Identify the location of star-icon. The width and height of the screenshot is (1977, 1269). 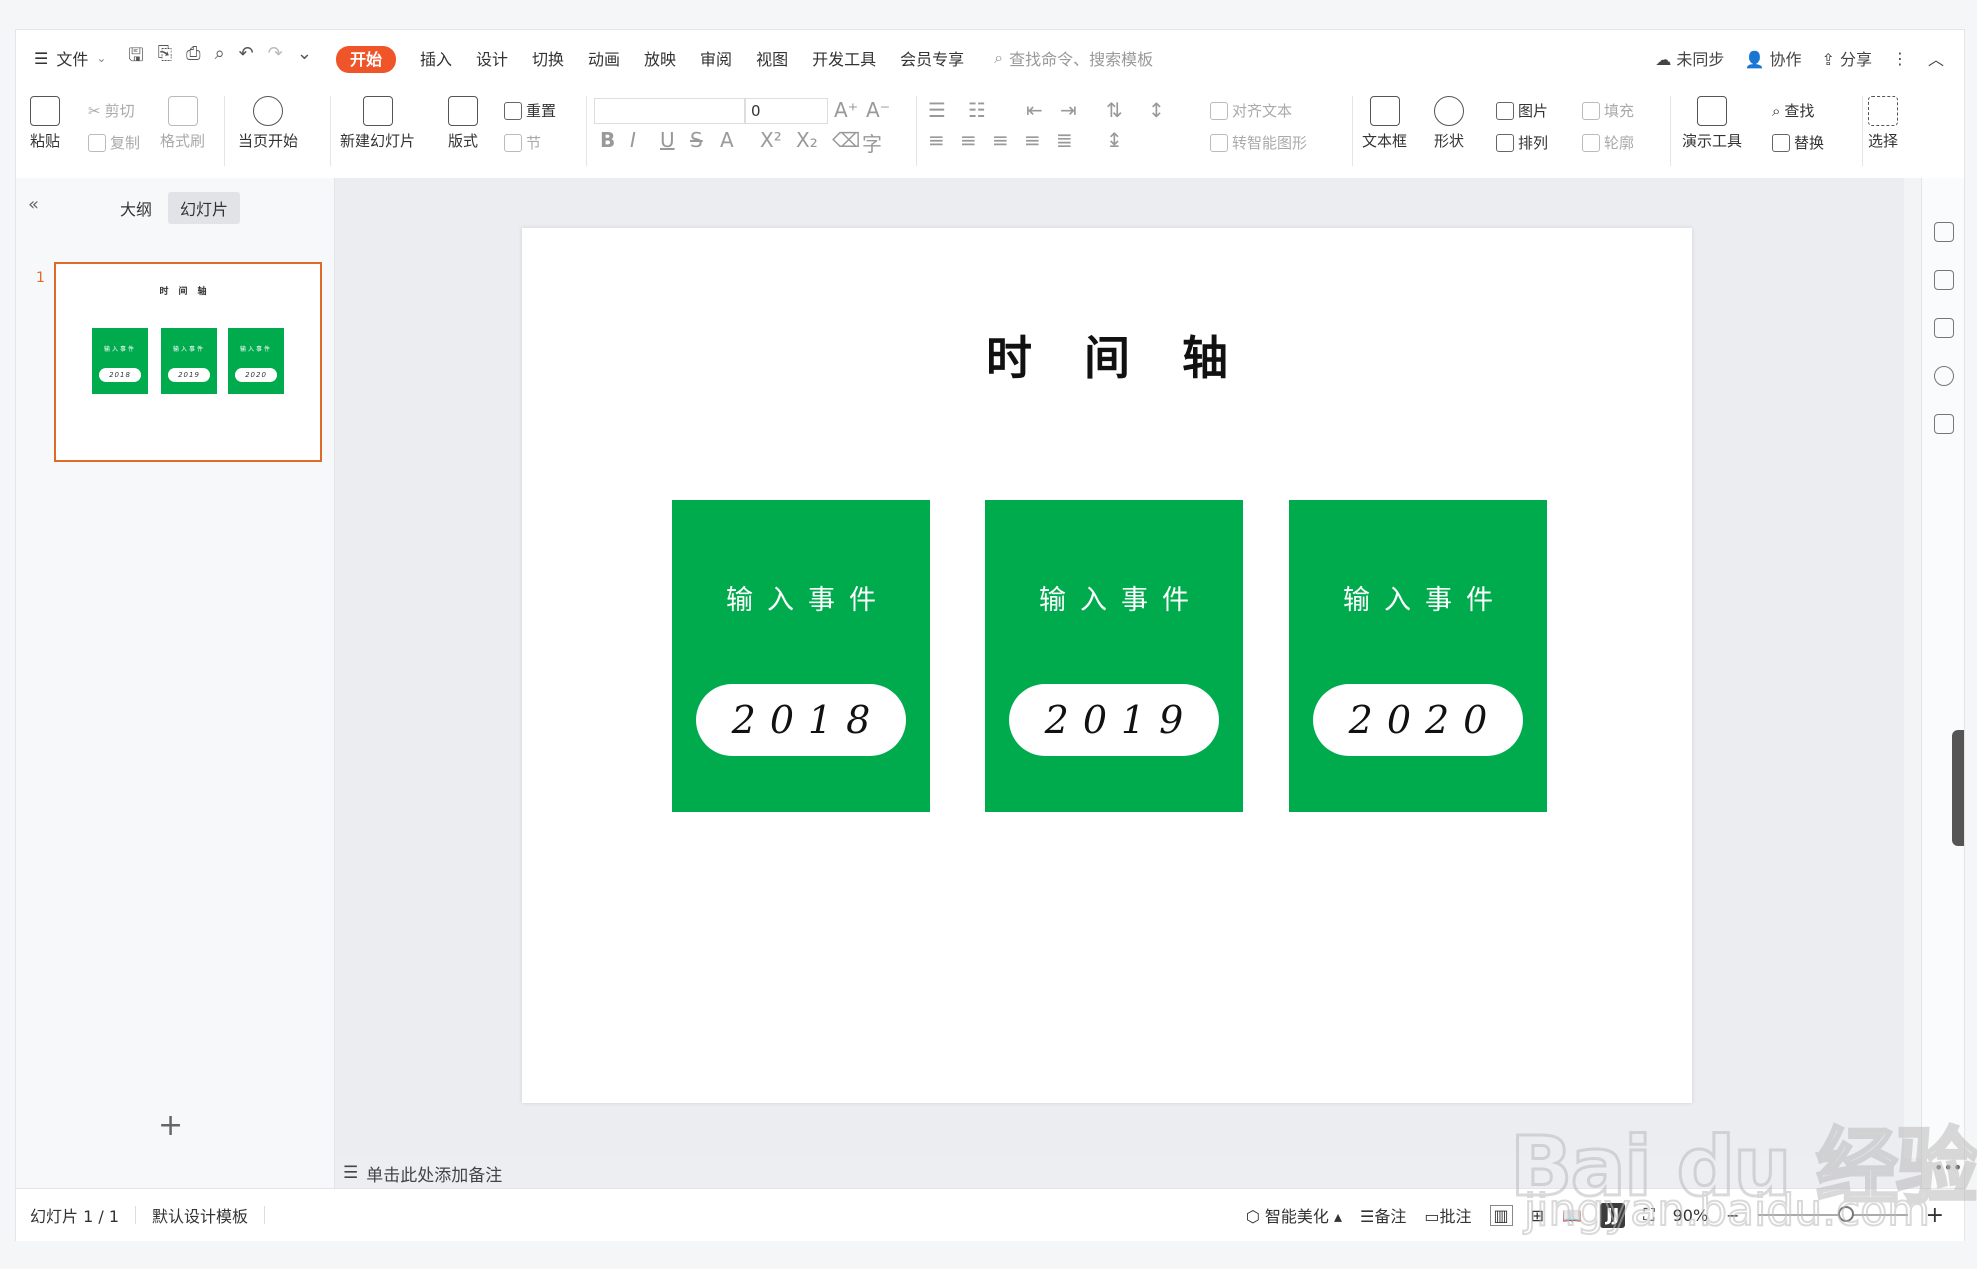
(1944, 280).